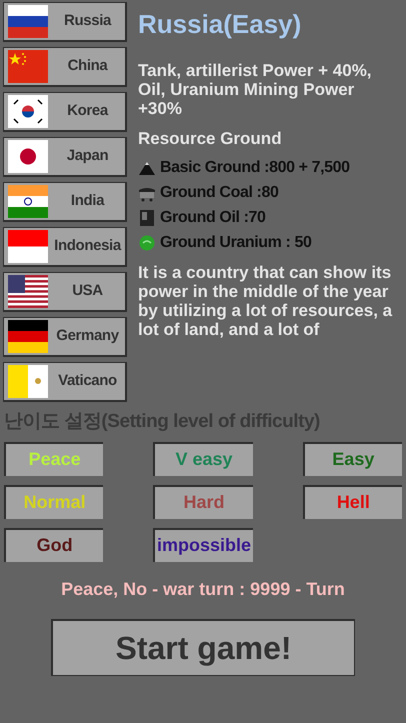  I want to click on country-button: USA, so click(65, 292).